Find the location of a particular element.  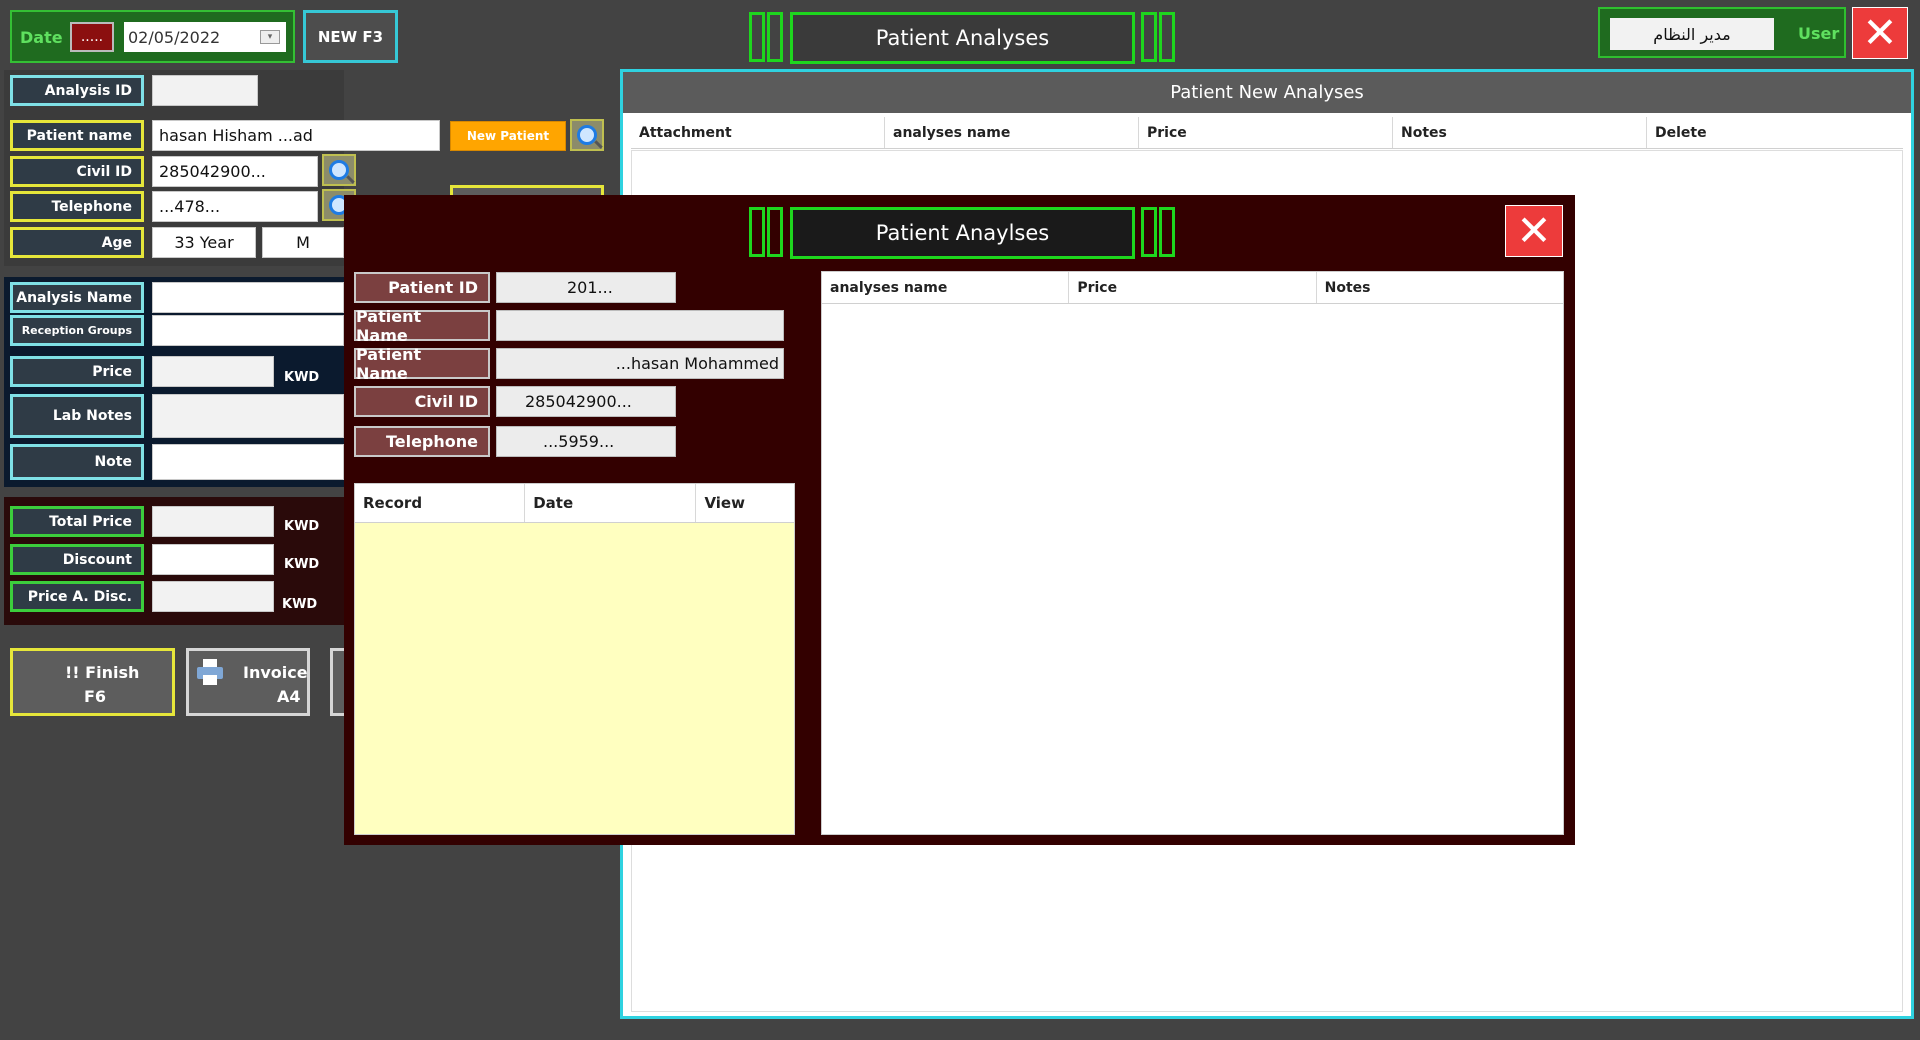

price-field is located at coordinates (213, 371).